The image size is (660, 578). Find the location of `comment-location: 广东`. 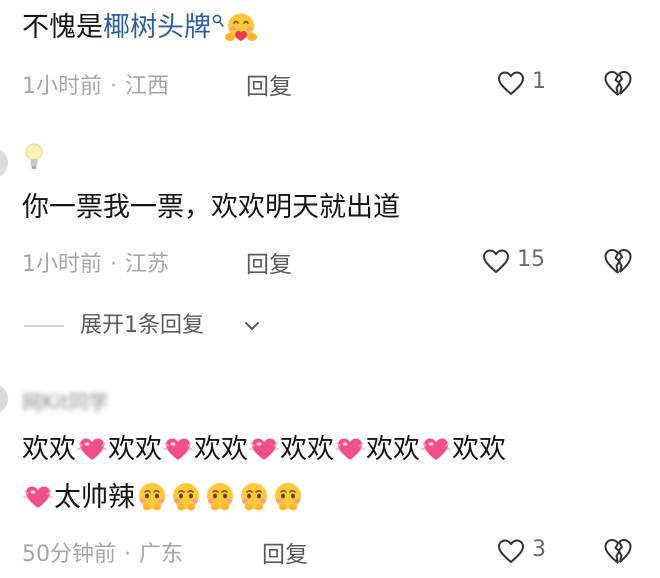

comment-location: 广东 is located at coordinates (161, 554).